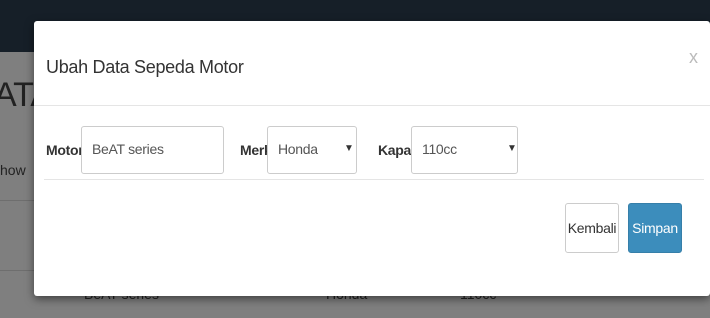 The image size is (710, 318). What do you see at coordinates (65, 150) in the screenshot?
I see `motor-label: Motor` at bounding box center [65, 150].